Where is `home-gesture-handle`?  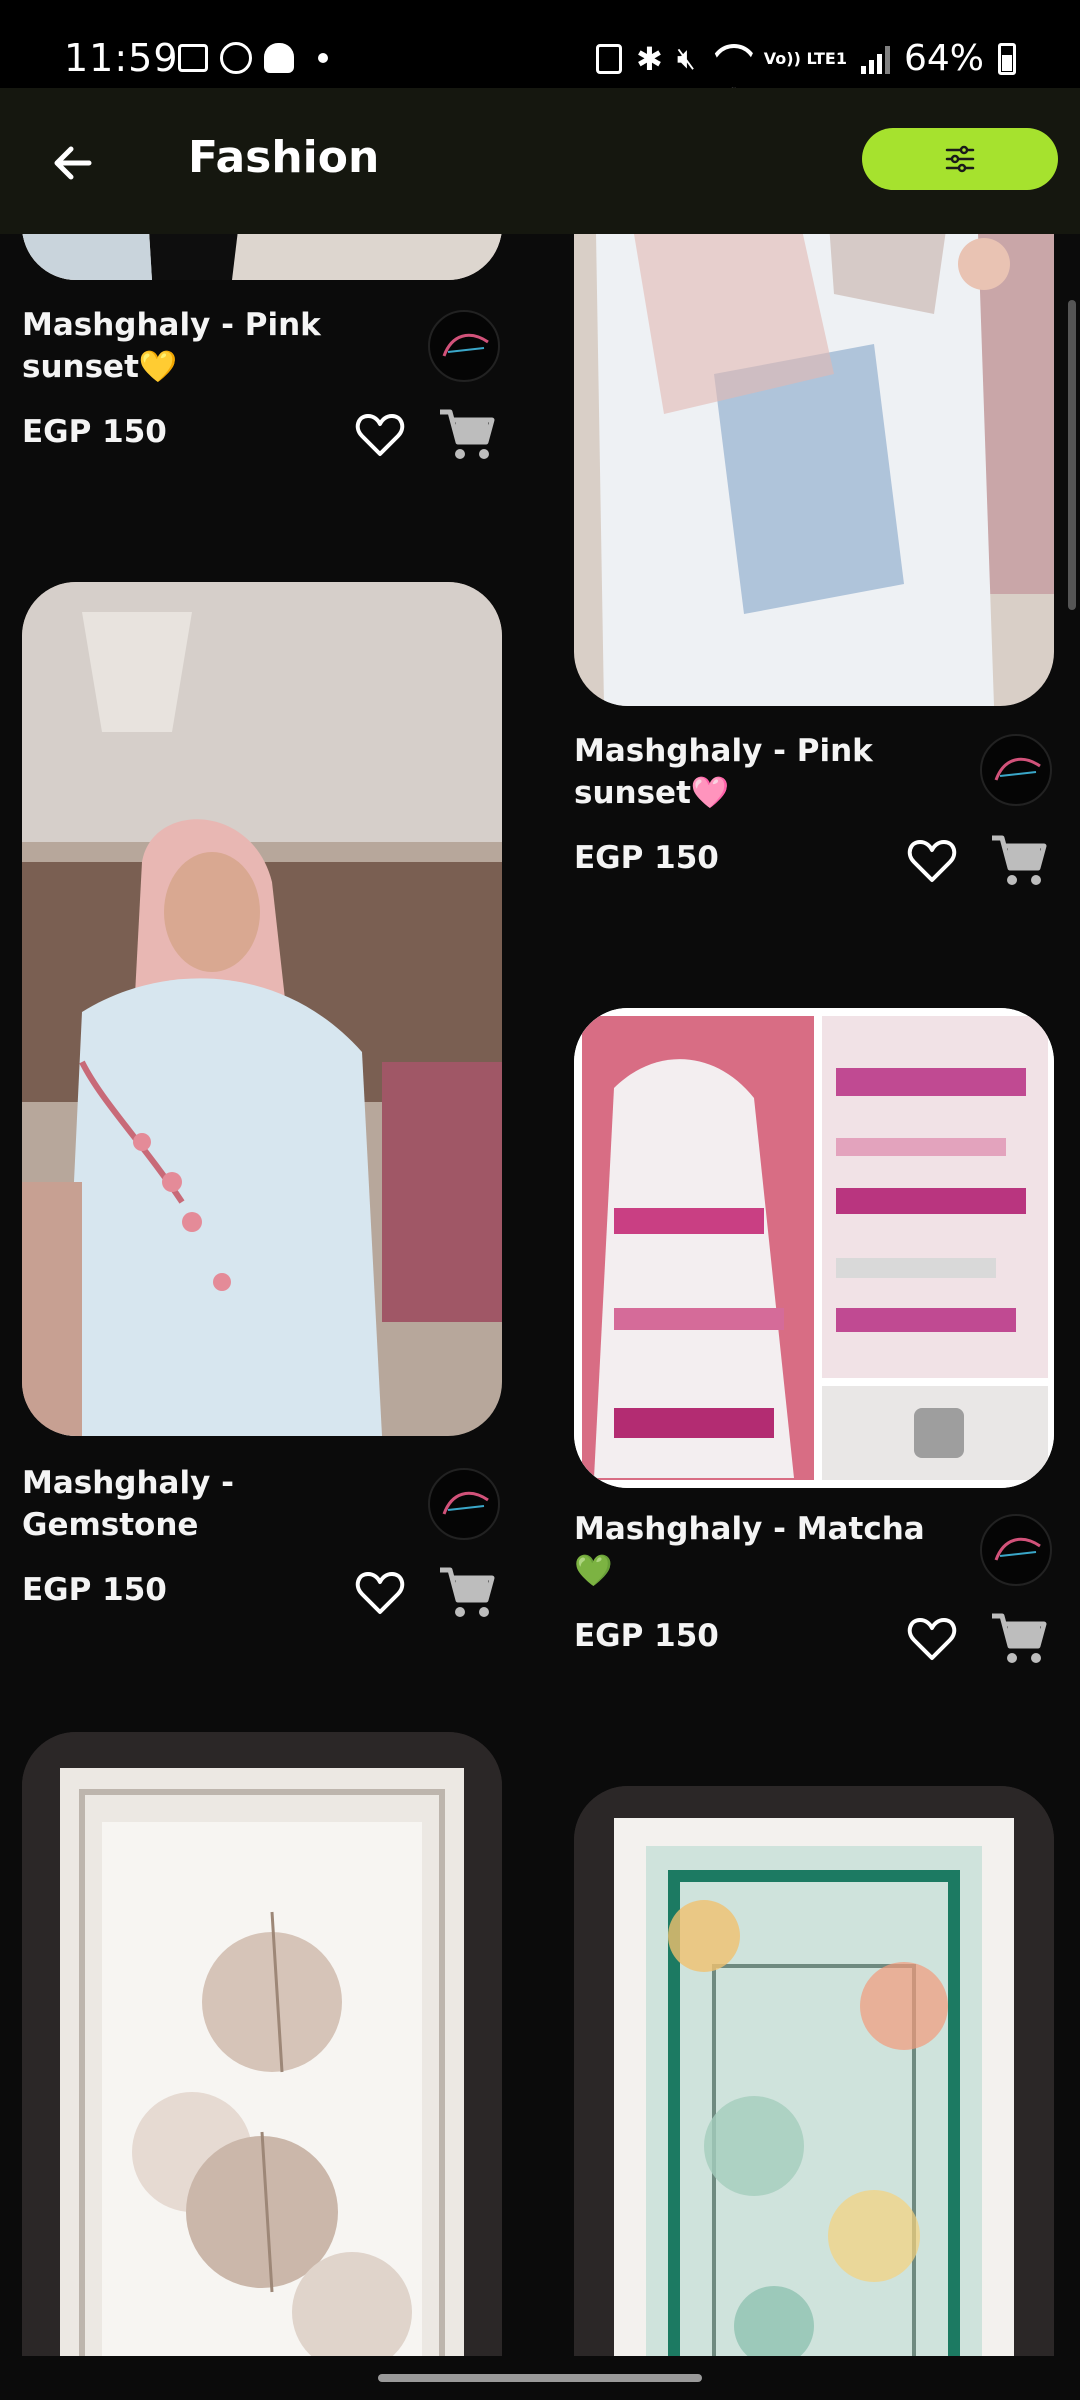
home-gesture-handle is located at coordinates (540, 2378).